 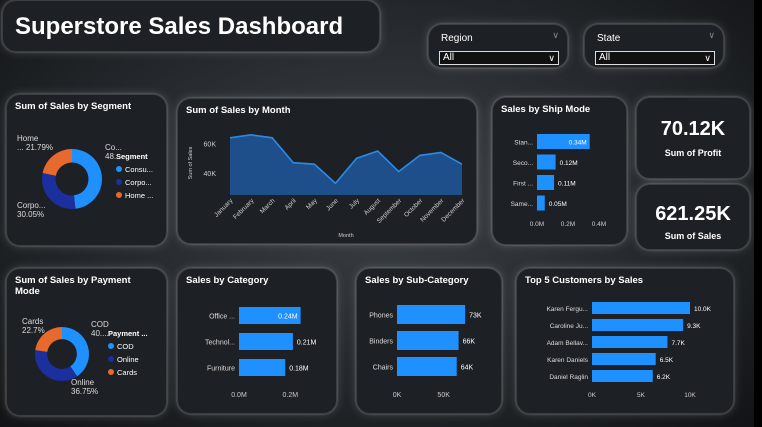 I want to click on slice-label: Online, so click(x=83, y=382).